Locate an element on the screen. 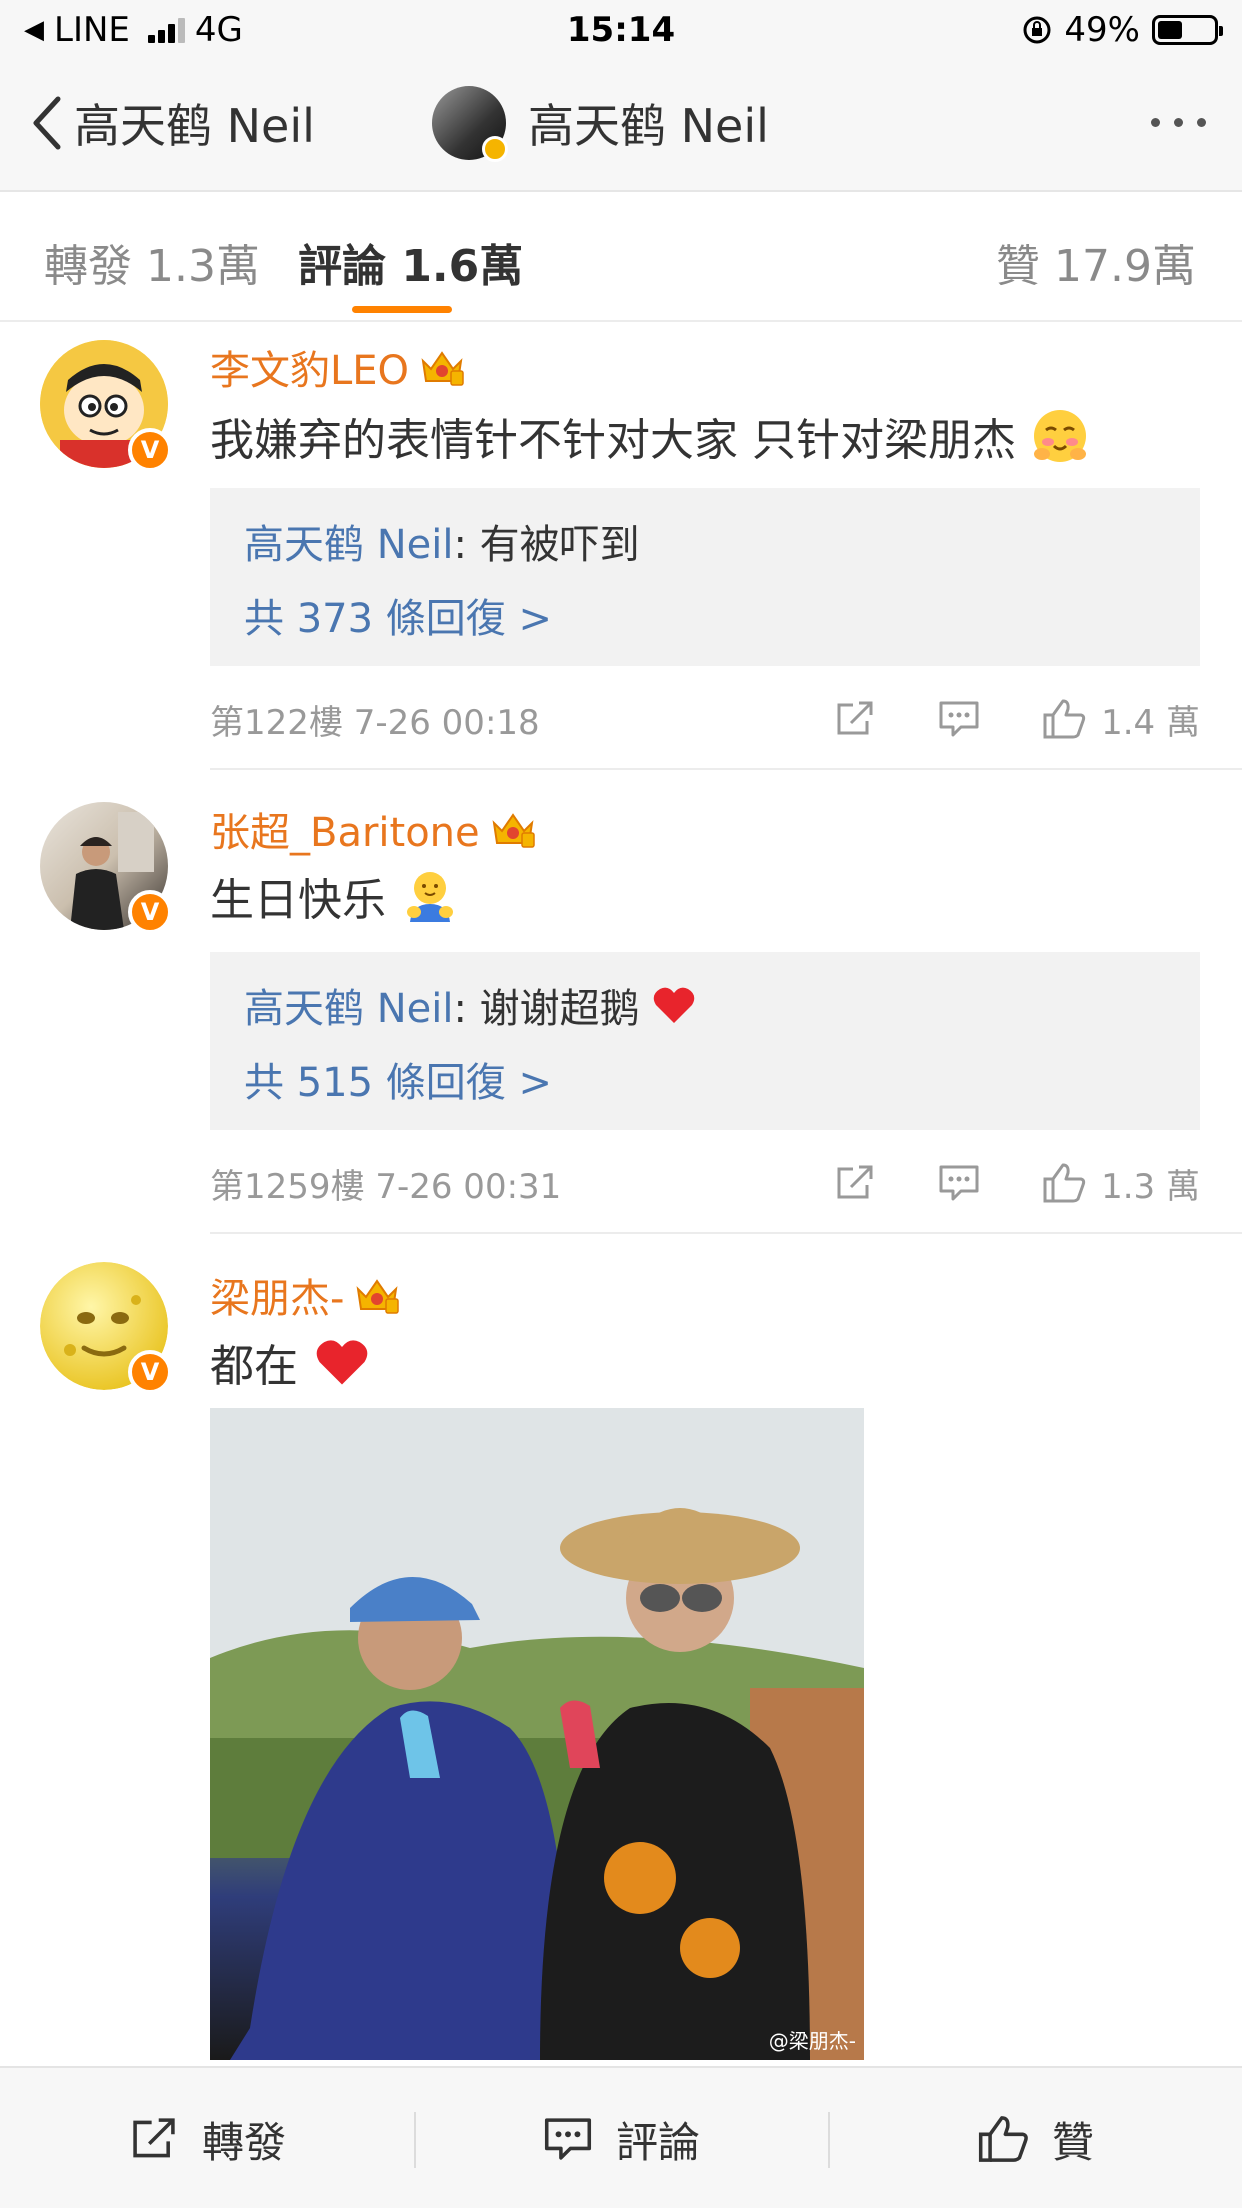  bottom-toolbar: 轉發 評論 贊 is located at coordinates (621, 2137).